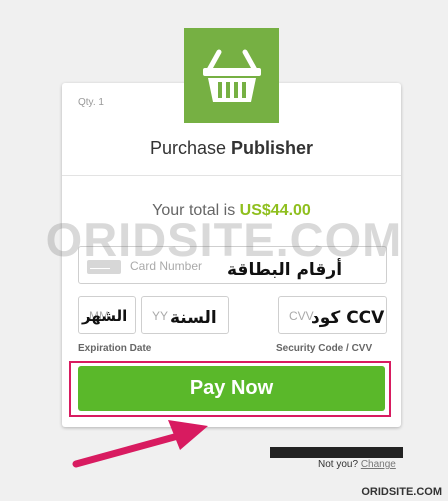 This screenshot has width=448, height=501. I want to click on purchase-title: Purchase Publisher, so click(231, 148).